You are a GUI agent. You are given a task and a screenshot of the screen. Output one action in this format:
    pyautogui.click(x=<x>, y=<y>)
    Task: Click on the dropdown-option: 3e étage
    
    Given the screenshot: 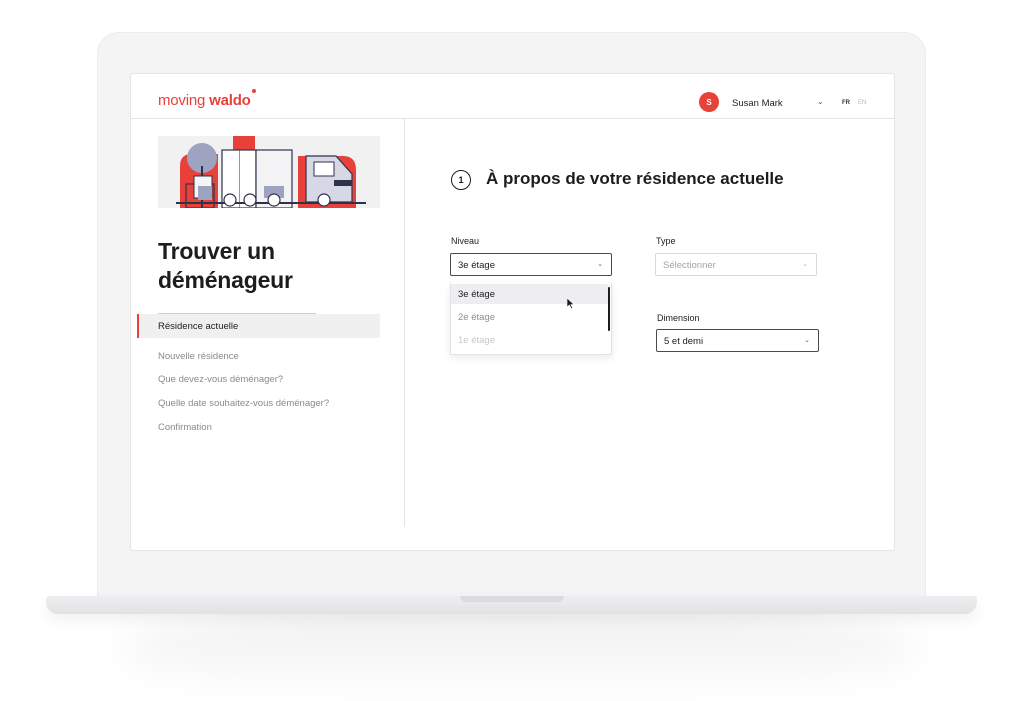 What is the action you would take?
    pyautogui.click(x=530, y=294)
    